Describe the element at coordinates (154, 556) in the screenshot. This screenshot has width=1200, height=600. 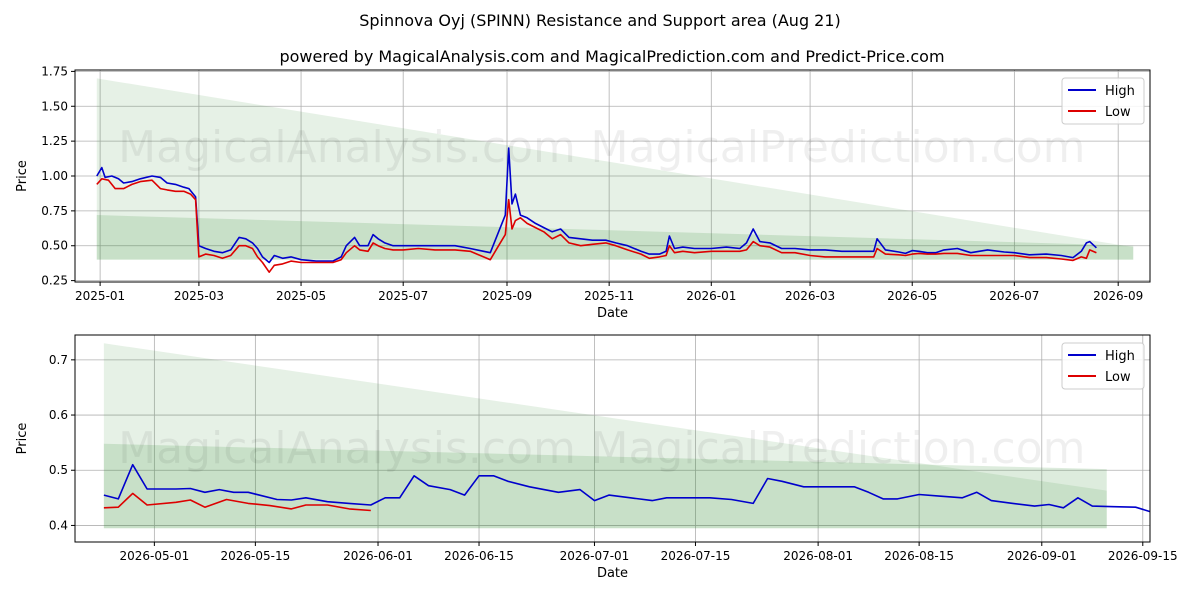
I see `x-tick-label: 2026-05-01` at that location.